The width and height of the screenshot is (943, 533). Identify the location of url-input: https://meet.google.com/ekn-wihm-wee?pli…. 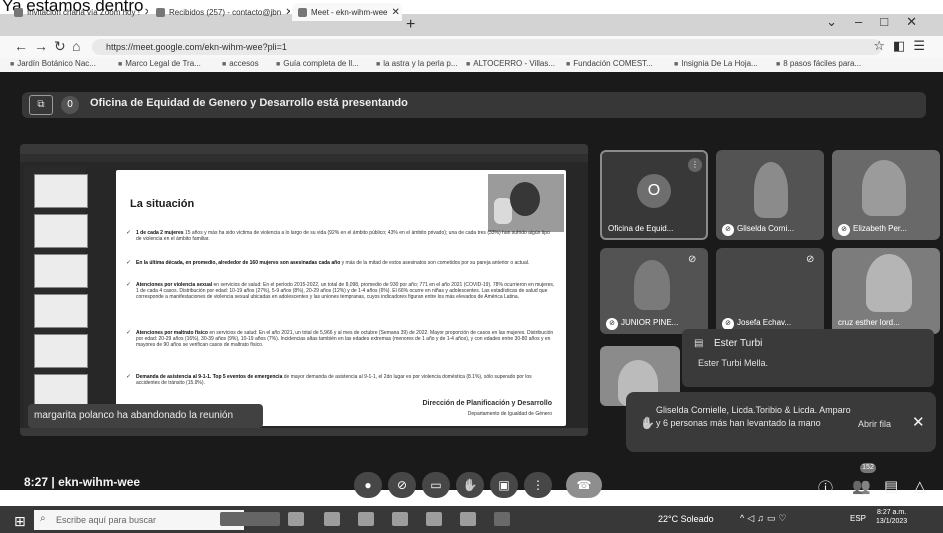
(487, 47).